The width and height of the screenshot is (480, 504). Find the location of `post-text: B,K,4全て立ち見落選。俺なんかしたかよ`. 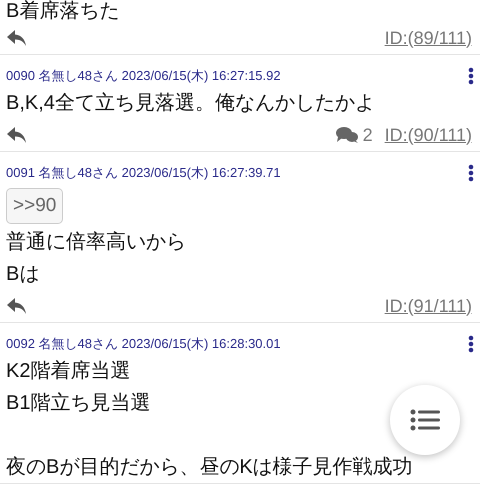

post-text: B,K,4全て立ち見落選。俺なんかしたかよ is located at coordinates (190, 103).